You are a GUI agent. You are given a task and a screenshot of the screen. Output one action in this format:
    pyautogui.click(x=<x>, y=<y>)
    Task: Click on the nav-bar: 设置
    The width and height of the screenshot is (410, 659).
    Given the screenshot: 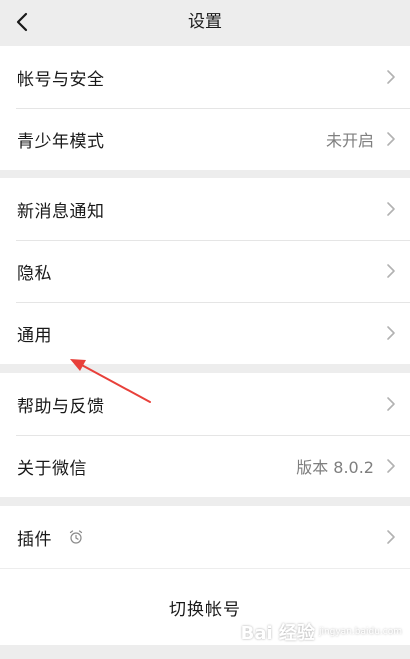 What is the action you would take?
    pyautogui.click(x=205, y=22)
    